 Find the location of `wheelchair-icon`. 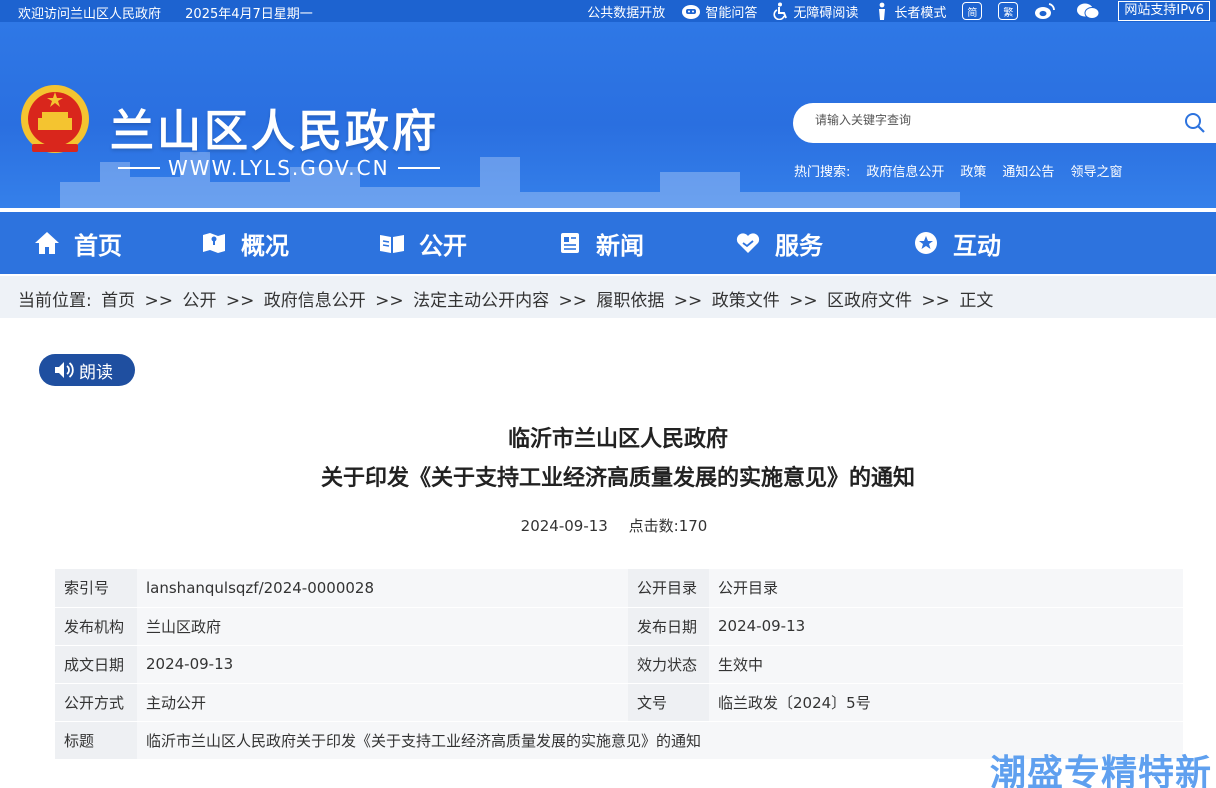

wheelchair-icon is located at coordinates (780, 11).